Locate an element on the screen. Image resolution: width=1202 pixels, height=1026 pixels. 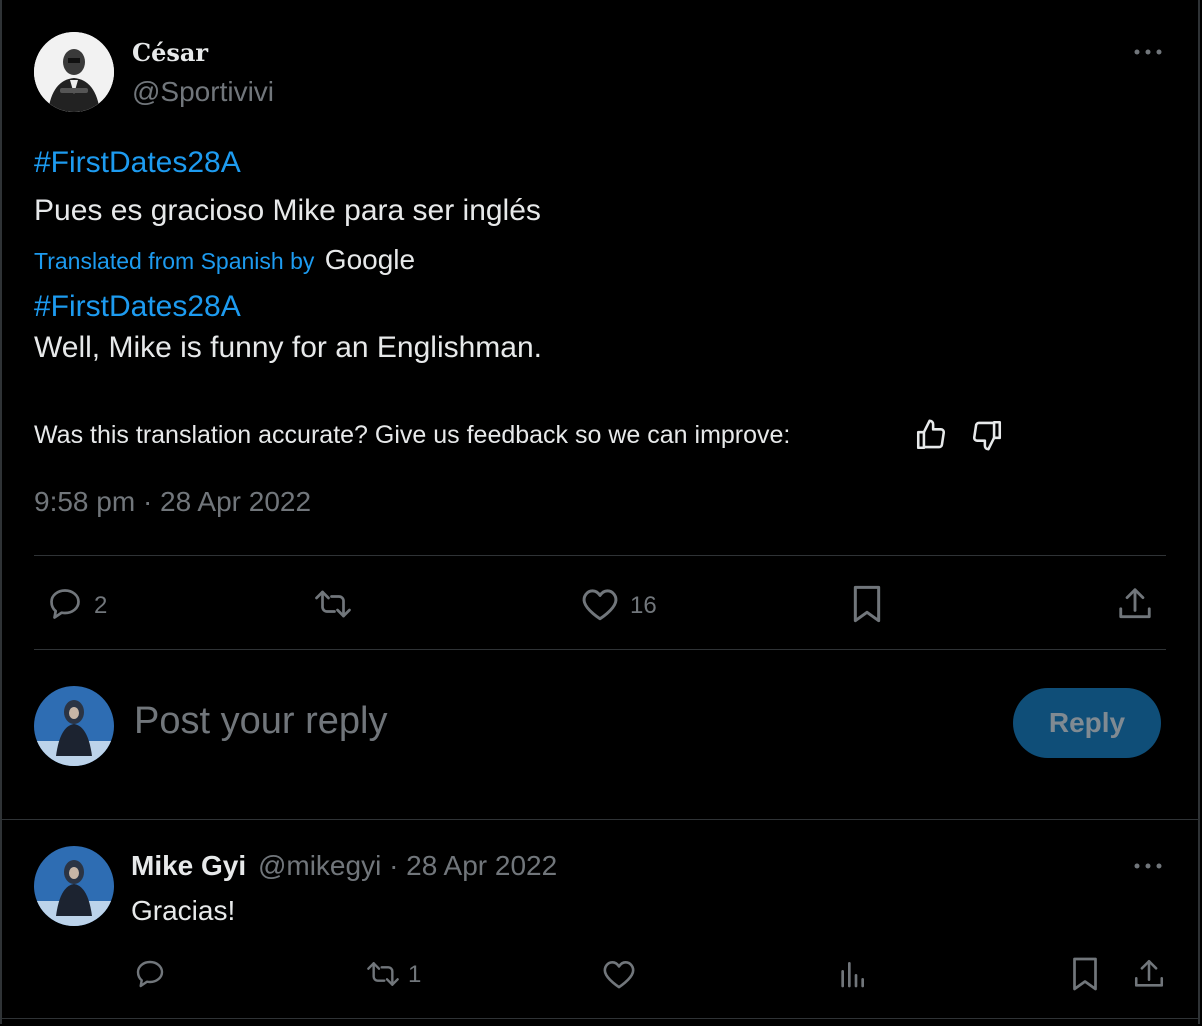
translation-label: Translated from Spanish by Google is located at coordinates (224, 260).